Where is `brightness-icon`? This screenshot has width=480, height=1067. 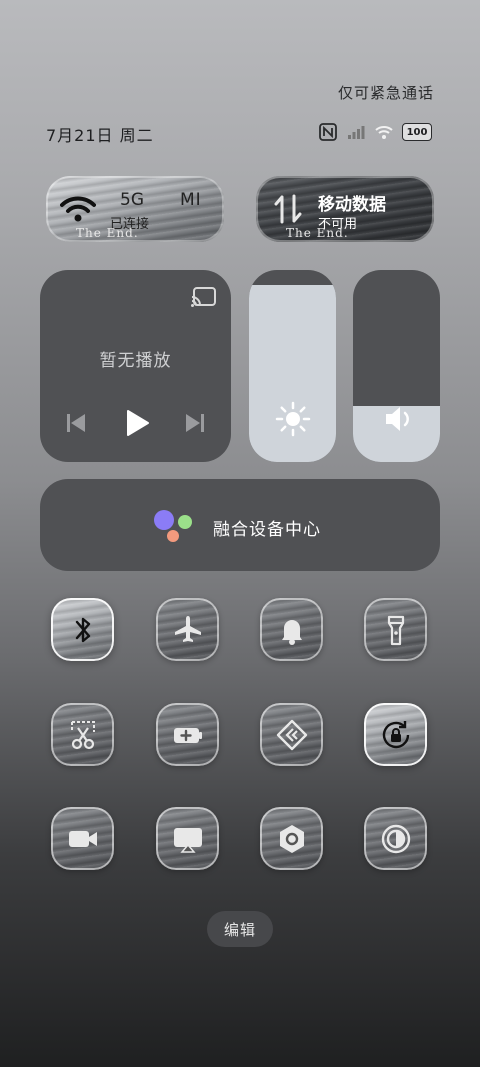
brightness-icon is located at coordinates (292, 419).